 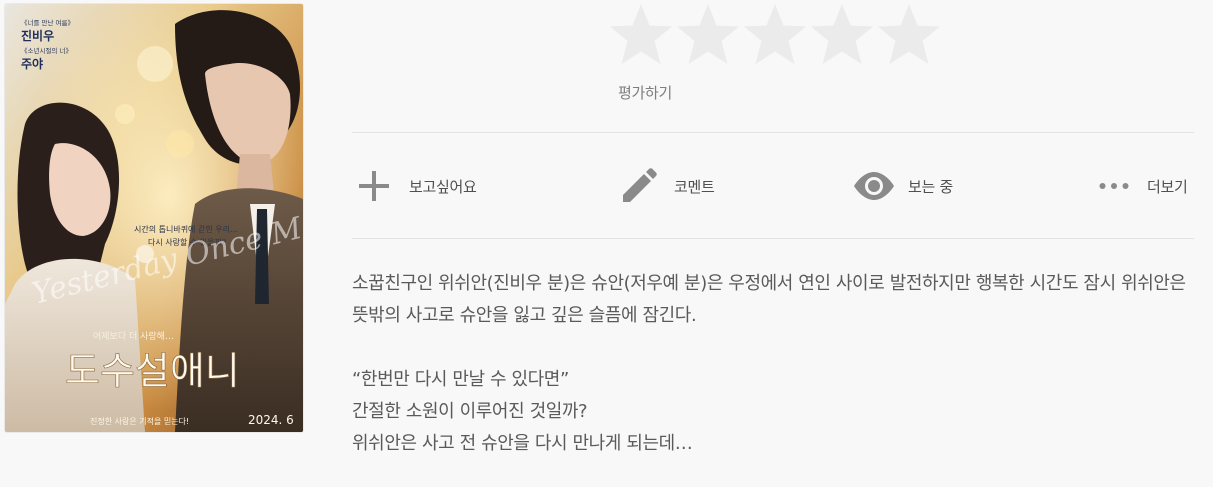 I want to click on divider-bottom, so click(x=773, y=238).